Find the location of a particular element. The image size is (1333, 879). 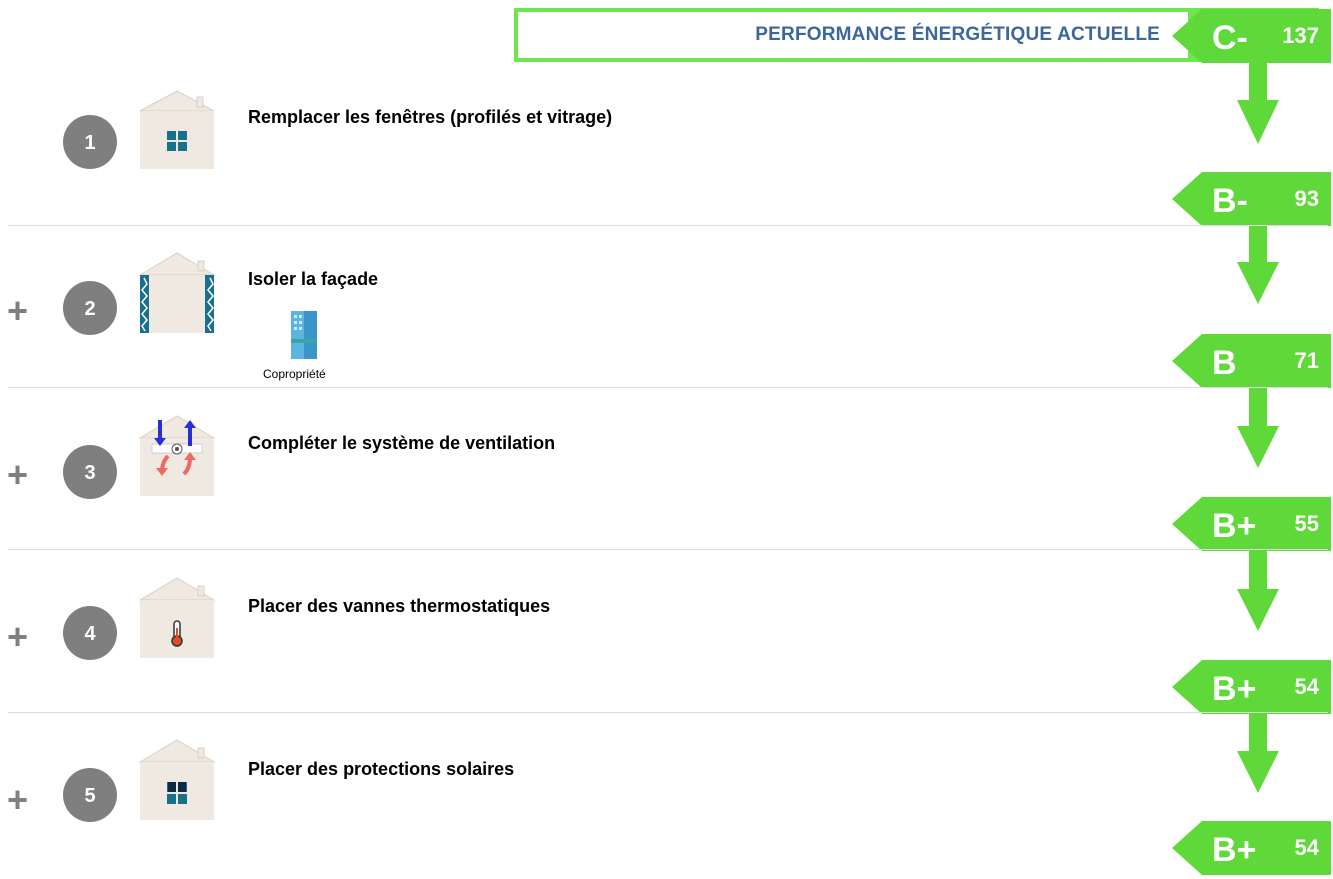

step-number-circle: 4 is located at coordinates (90, 633).